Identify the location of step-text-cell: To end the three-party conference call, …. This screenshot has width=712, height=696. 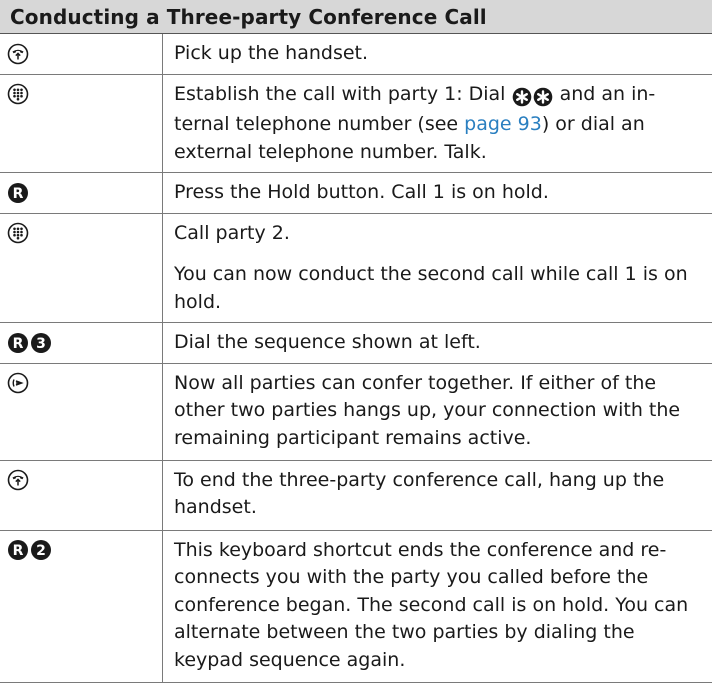
(437, 495).